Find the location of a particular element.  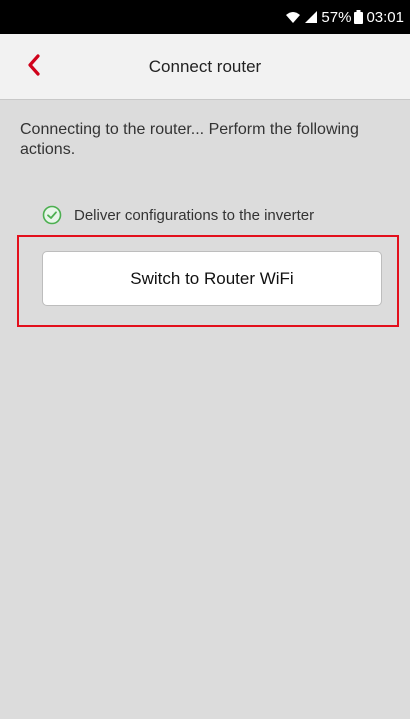

battery-percent: 57% is located at coordinates (336, 17).